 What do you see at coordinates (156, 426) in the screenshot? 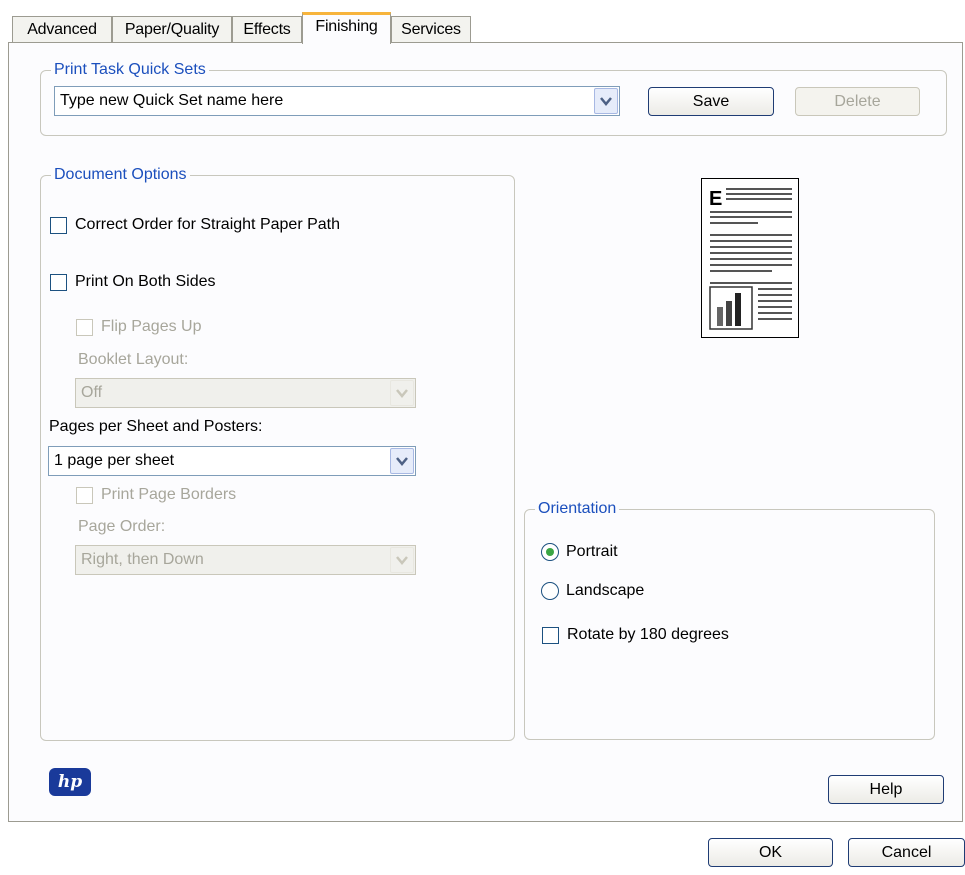
I see `pages-per-sheet-label: Pages per Sheet and Posters:` at bounding box center [156, 426].